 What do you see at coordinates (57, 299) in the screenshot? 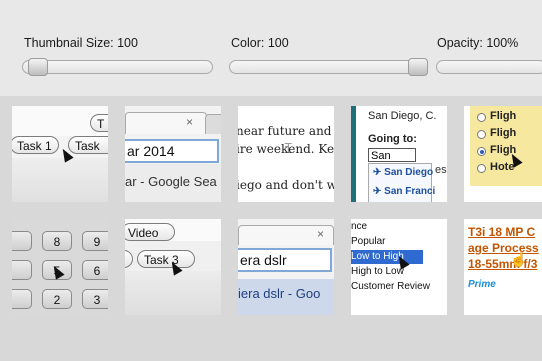
I see `key-2: 2` at bounding box center [57, 299].